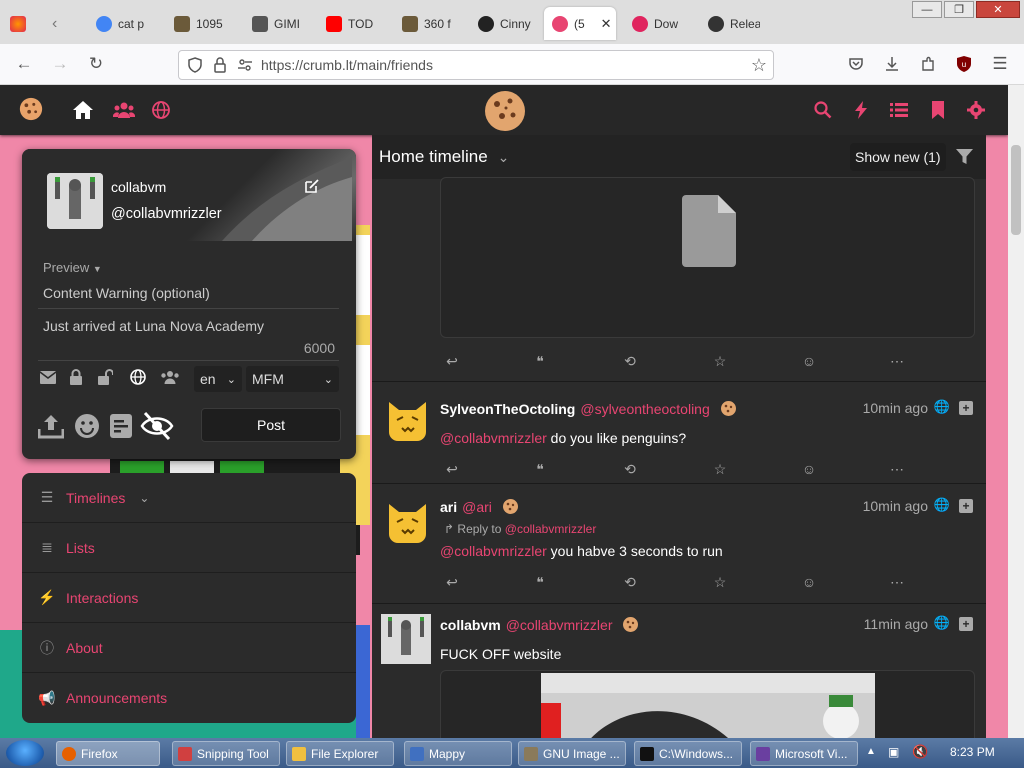 The height and width of the screenshot is (768, 1024). I want to click on window-close-button: ✕, so click(998, 9).